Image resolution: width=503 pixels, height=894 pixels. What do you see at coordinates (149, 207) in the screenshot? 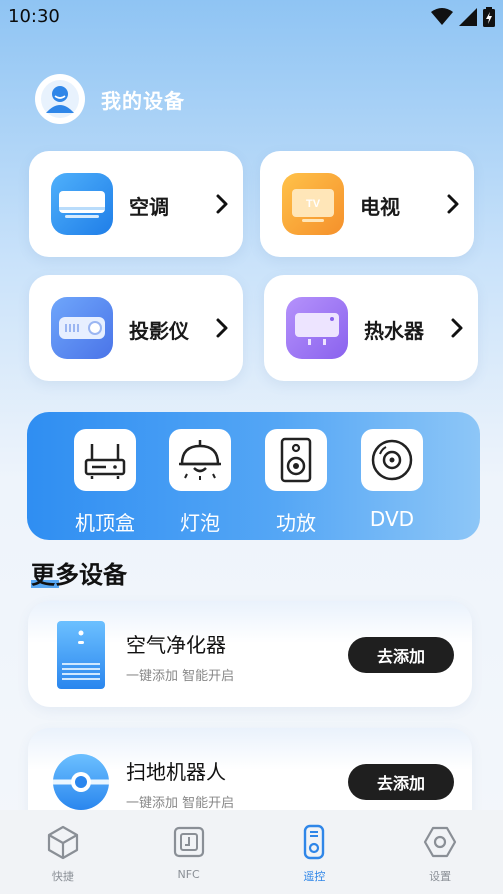
I see `device-label: 空调` at bounding box center [149, 207].